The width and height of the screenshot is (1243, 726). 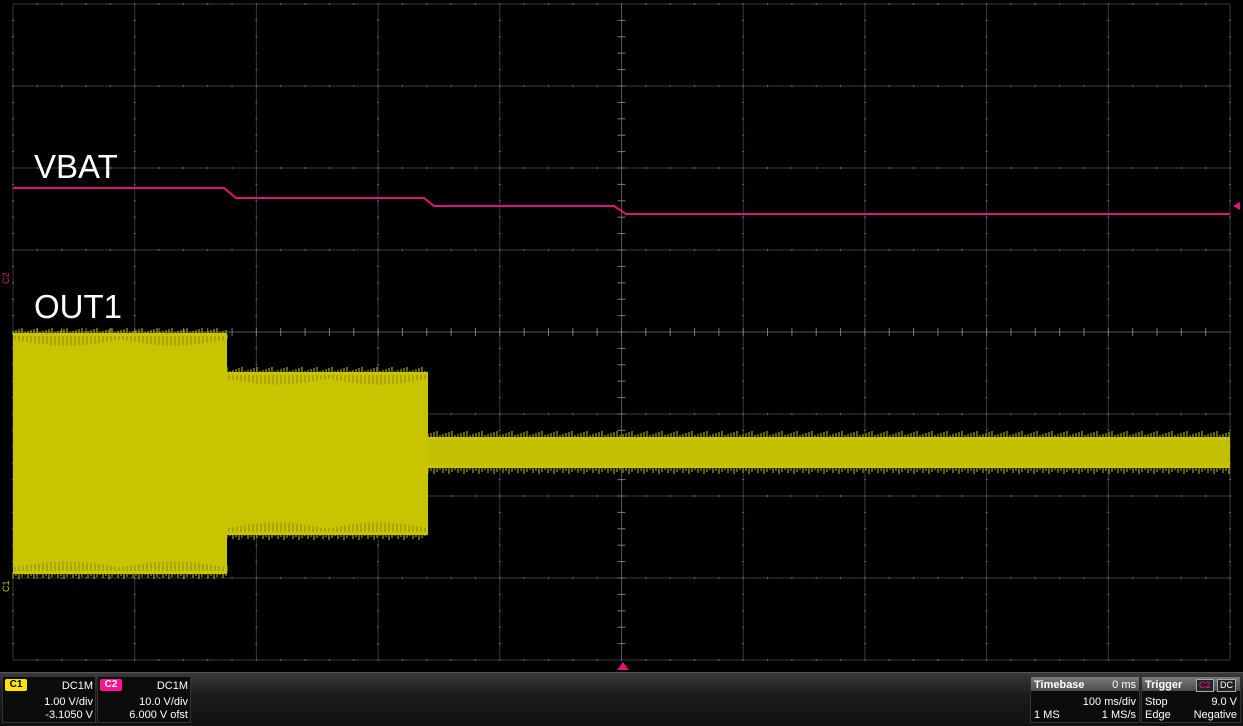 What do you see at coordinates (1118, 715) in the screenshot?
I see `timebase-sample-rate: 1 MS/s` at bounding box center [1118, 715].